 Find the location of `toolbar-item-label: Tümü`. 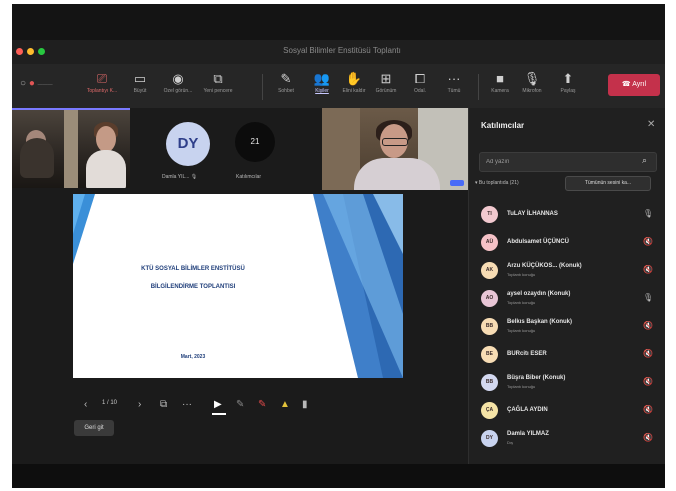

toolbar-item-label: Tümü is located at coordinates (454, 91).